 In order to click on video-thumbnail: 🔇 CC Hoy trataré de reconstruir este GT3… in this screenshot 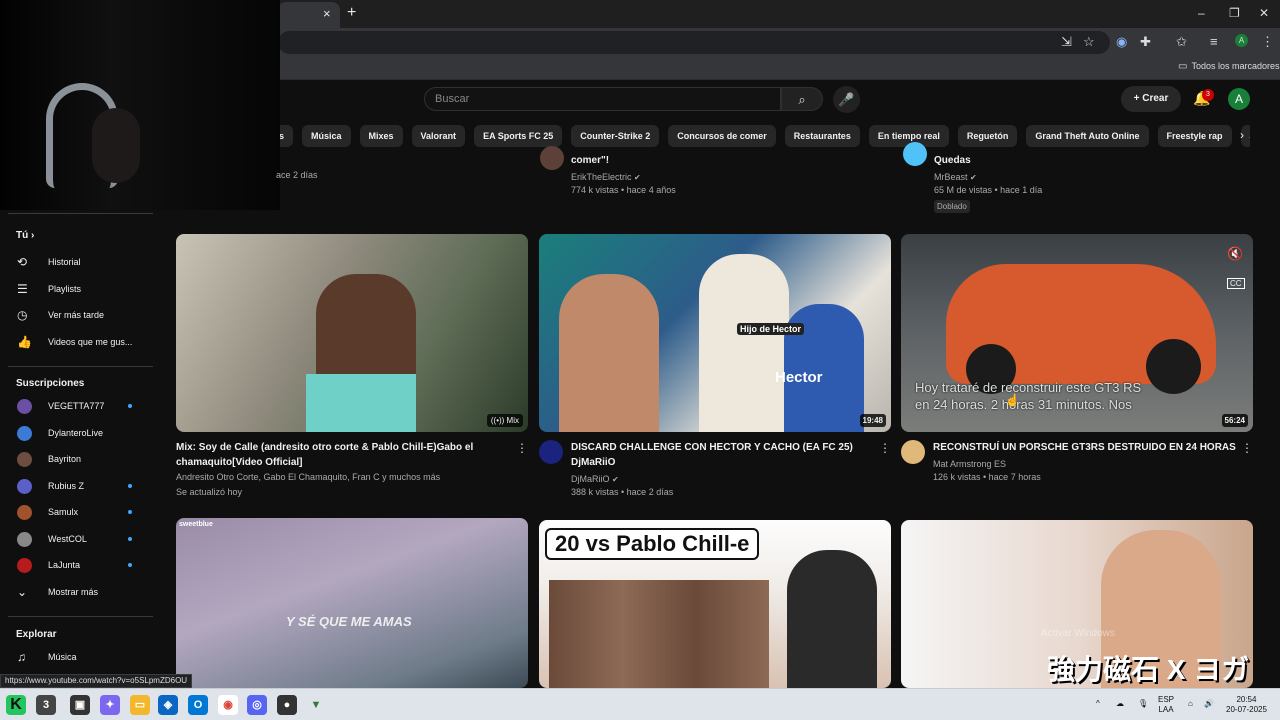, I will do `click(1077, 333)`.